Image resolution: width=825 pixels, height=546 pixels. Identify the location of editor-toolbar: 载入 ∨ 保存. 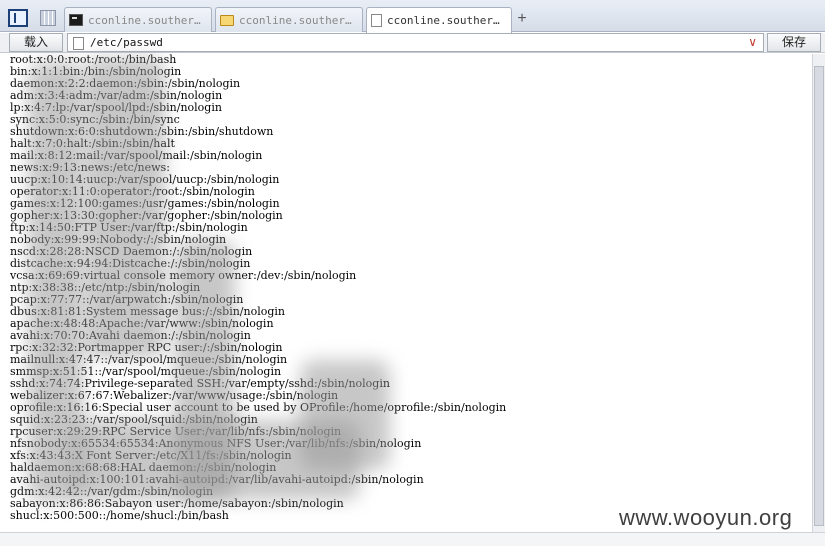
(412, 43).